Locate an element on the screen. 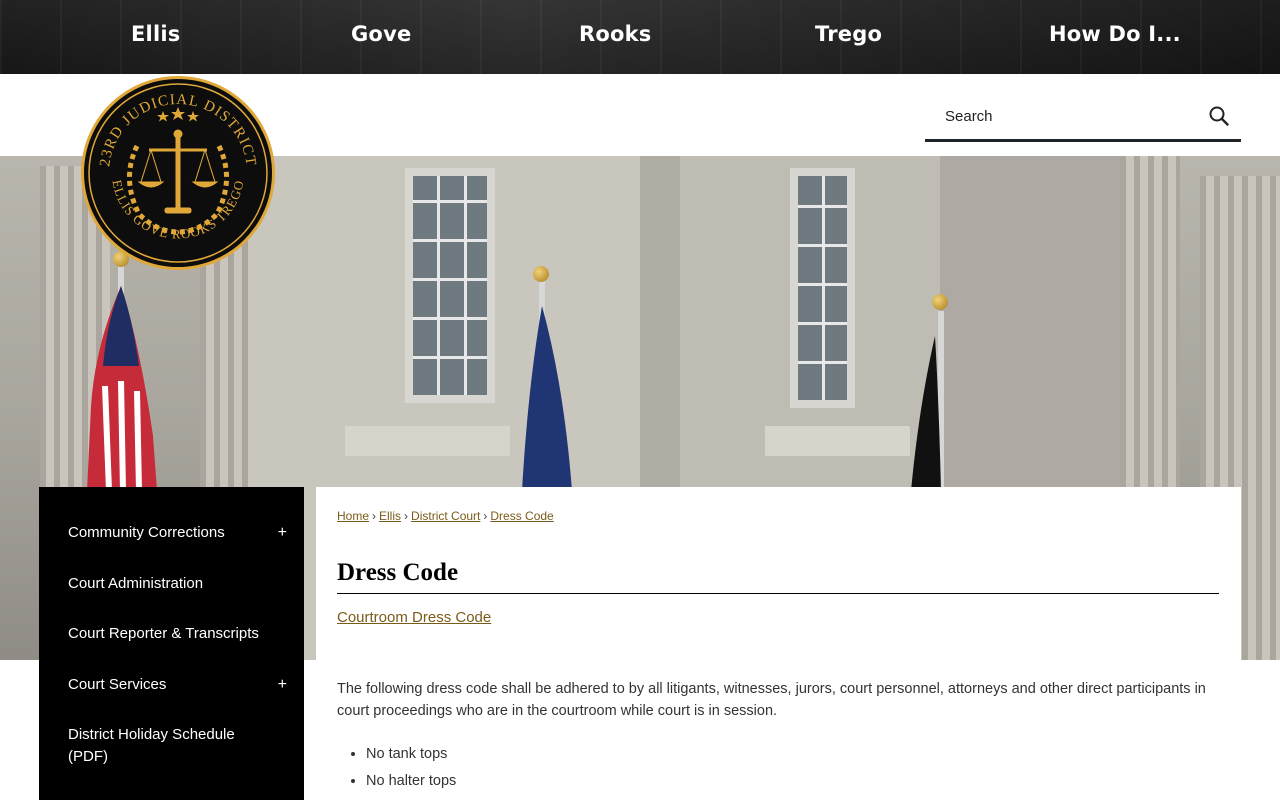 This screenshot has height=800, width=1280. search-box is located at coordinates (1083, 118).